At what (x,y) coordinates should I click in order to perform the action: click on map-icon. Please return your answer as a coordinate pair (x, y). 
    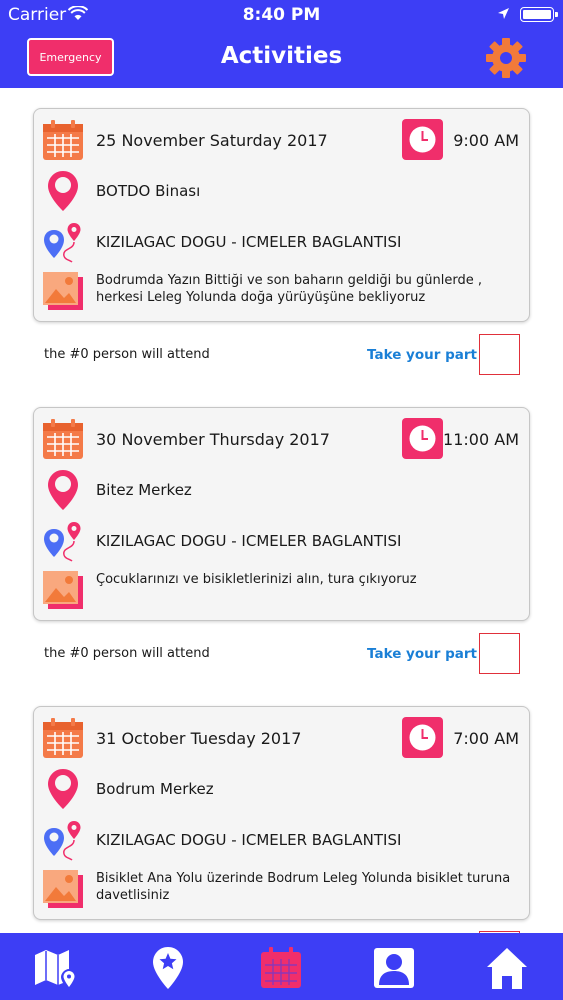
    Looking at the image, I should click on (55, 968).